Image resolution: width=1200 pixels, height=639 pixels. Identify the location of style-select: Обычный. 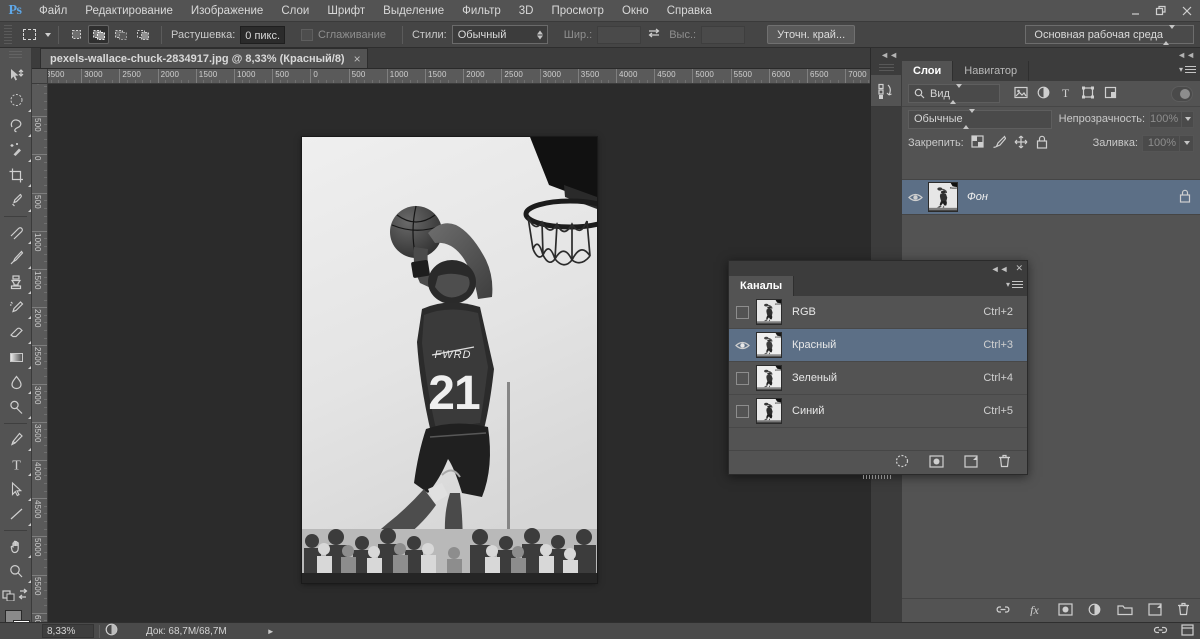
(499, 34).